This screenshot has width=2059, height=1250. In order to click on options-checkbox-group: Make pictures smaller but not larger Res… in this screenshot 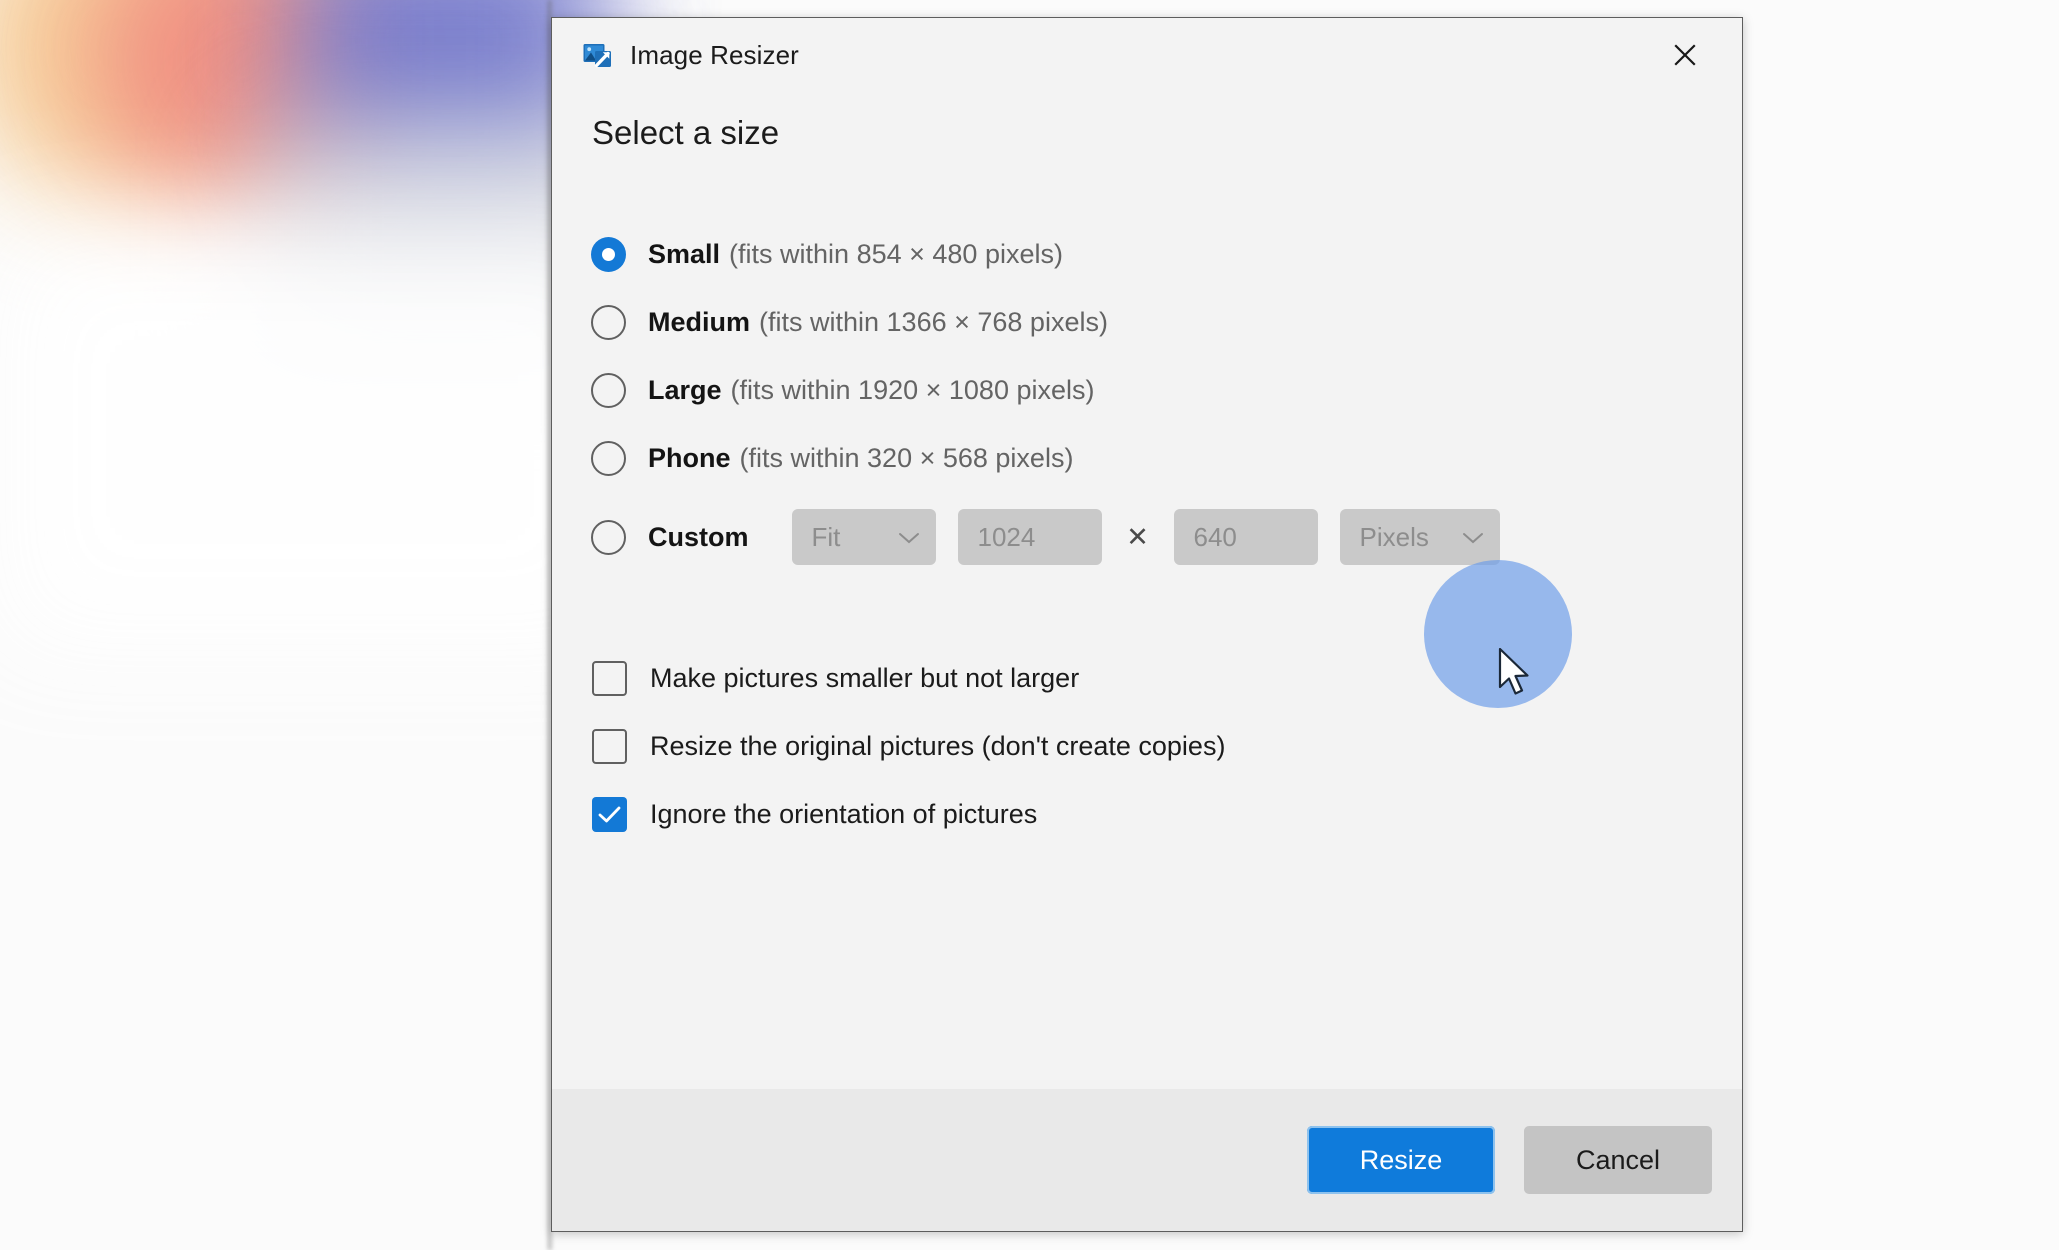, I will do `click(1147, 746)`.